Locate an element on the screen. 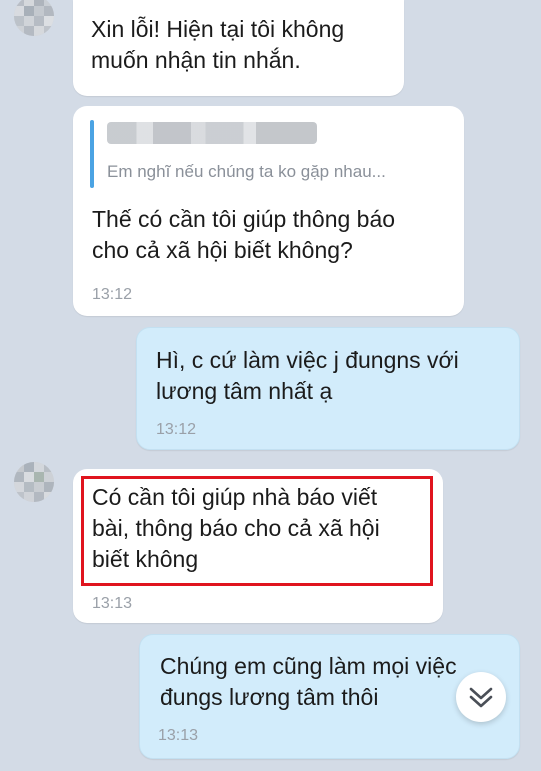 The image size is (541, 771). scroll-to-bottom-button is located at coordinates (481, 697).